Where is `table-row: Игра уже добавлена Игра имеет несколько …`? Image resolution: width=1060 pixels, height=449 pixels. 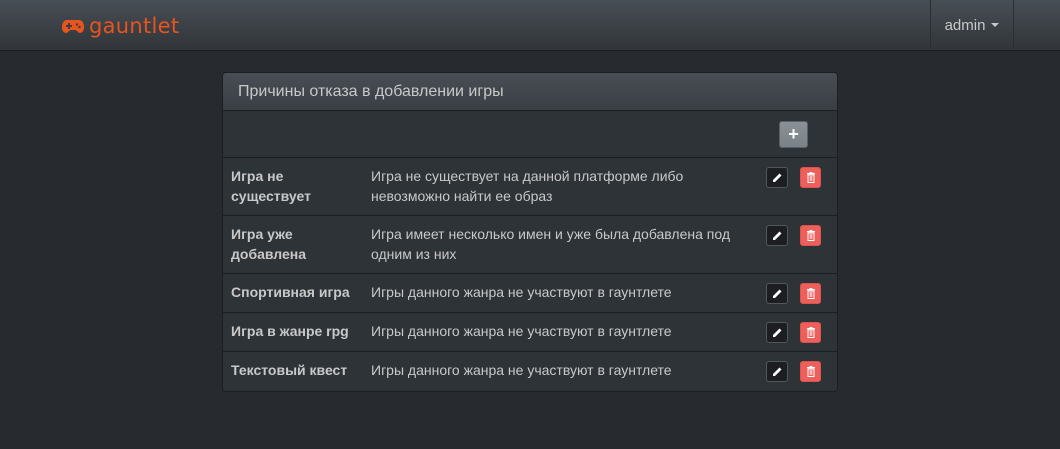 table-row: Игра уже добавлена Игра имеет несколько … is located at coordinates (530, 245).